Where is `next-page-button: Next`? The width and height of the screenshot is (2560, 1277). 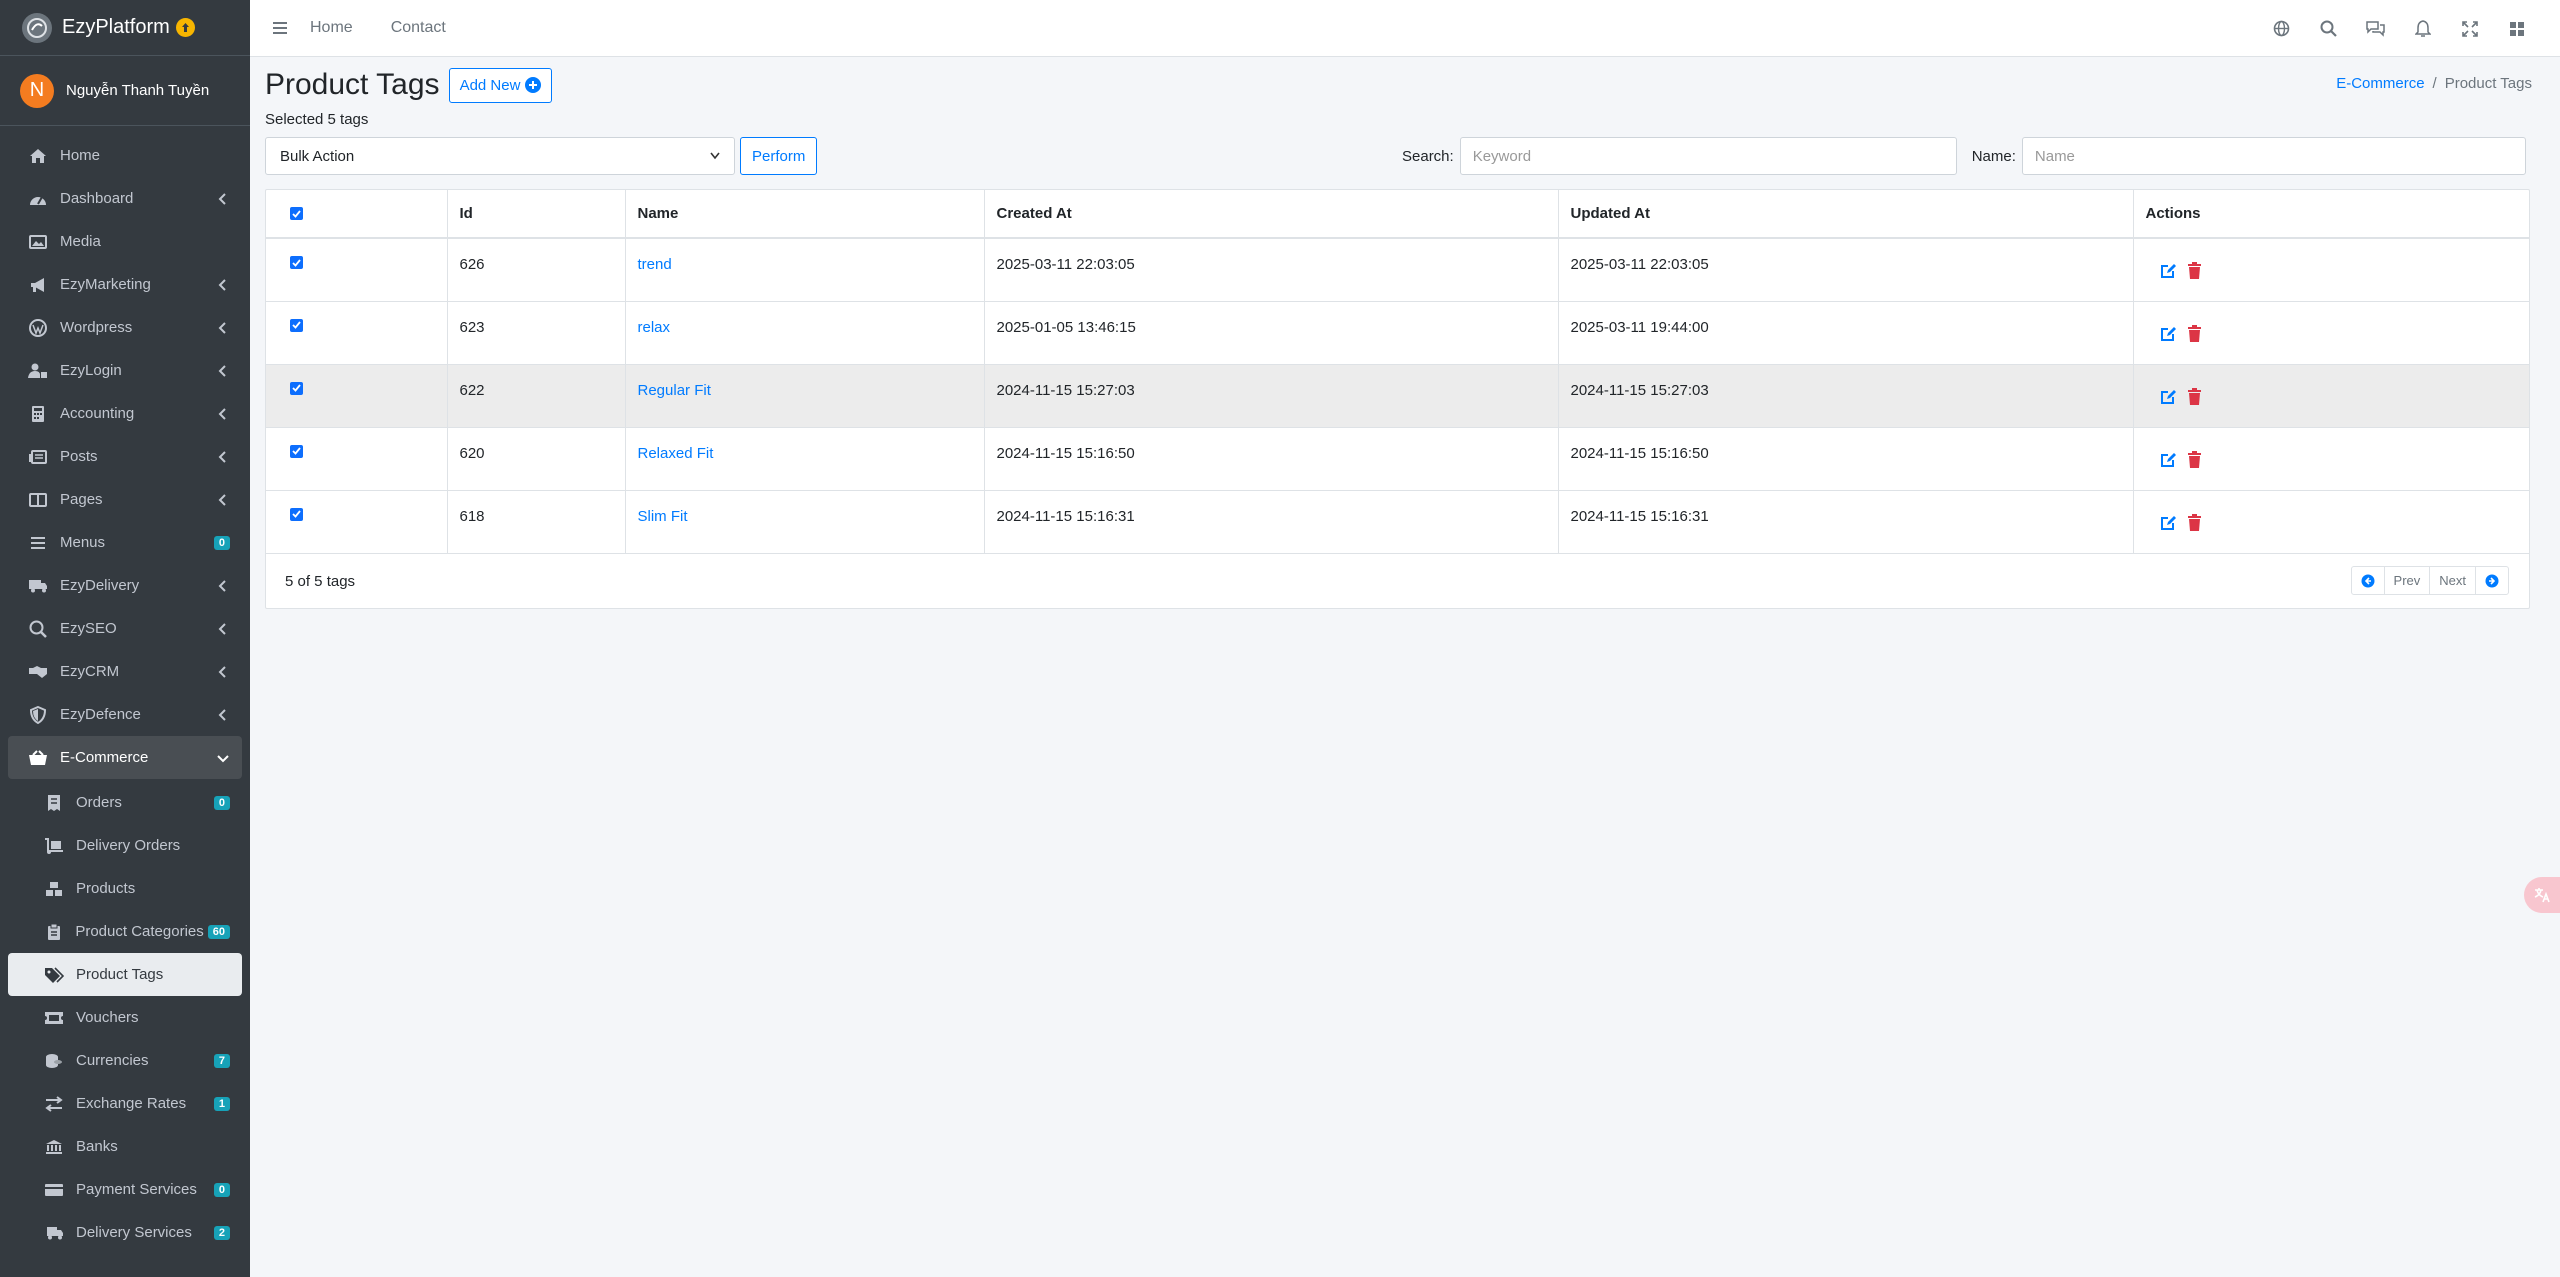
next-page-button: Next is located at coordinates (2453, 580).